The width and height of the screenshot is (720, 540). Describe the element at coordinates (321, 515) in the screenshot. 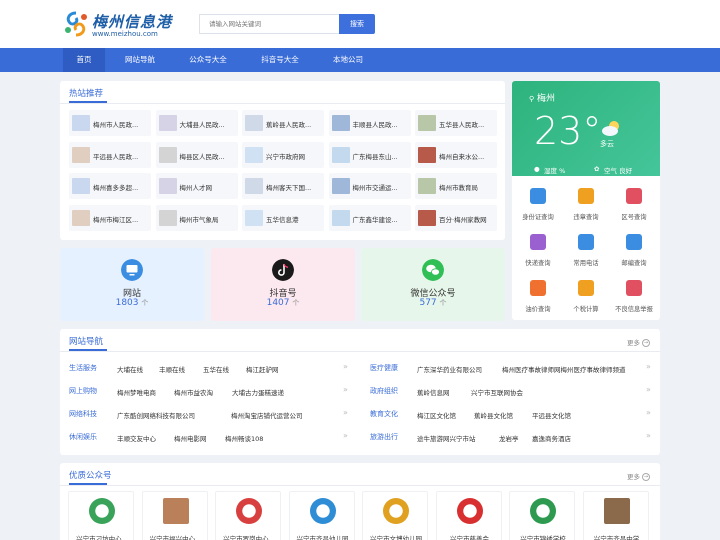

I see `official-account-item: 兴宁市齐昌幼儿园` at that location.